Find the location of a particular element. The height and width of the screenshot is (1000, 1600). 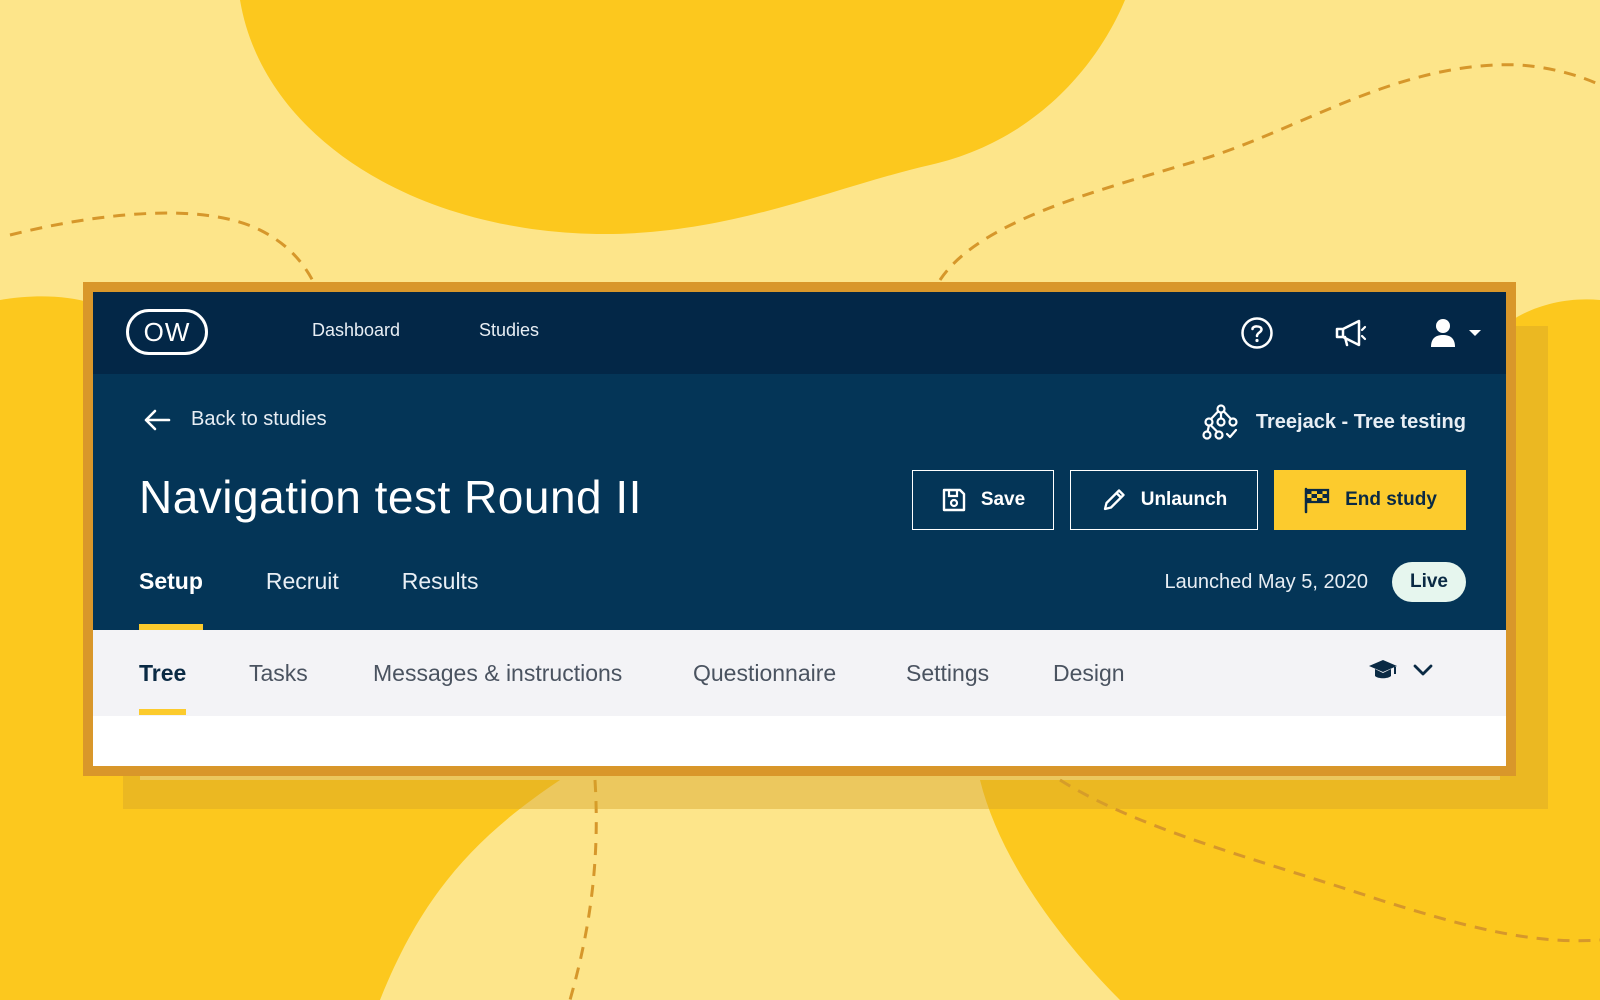

megaphone-icon is located at coordinates (1351, 333).